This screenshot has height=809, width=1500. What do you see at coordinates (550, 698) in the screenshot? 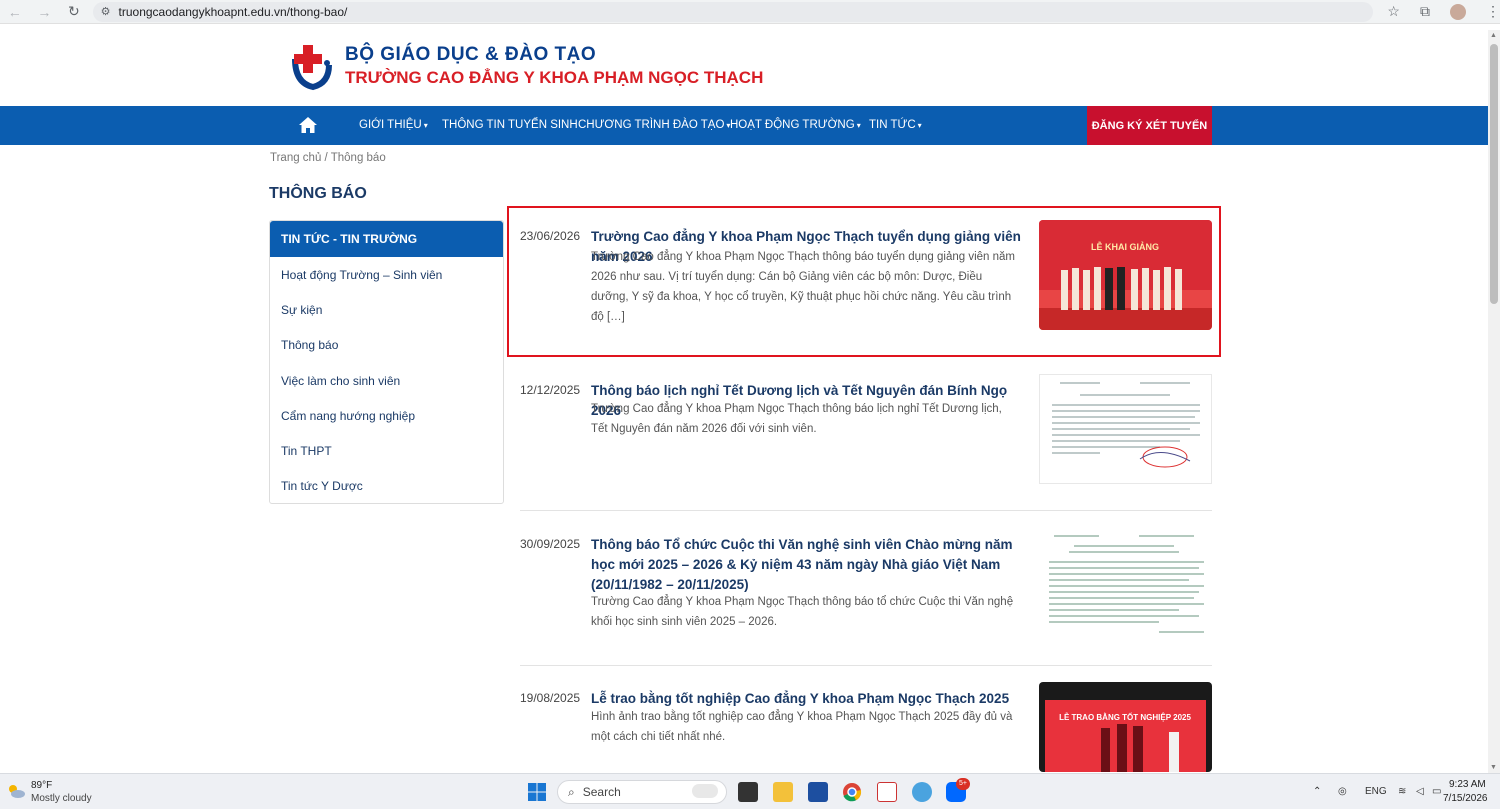
I see `article-date: 19/08/2025` at bounding box center [550, 698].